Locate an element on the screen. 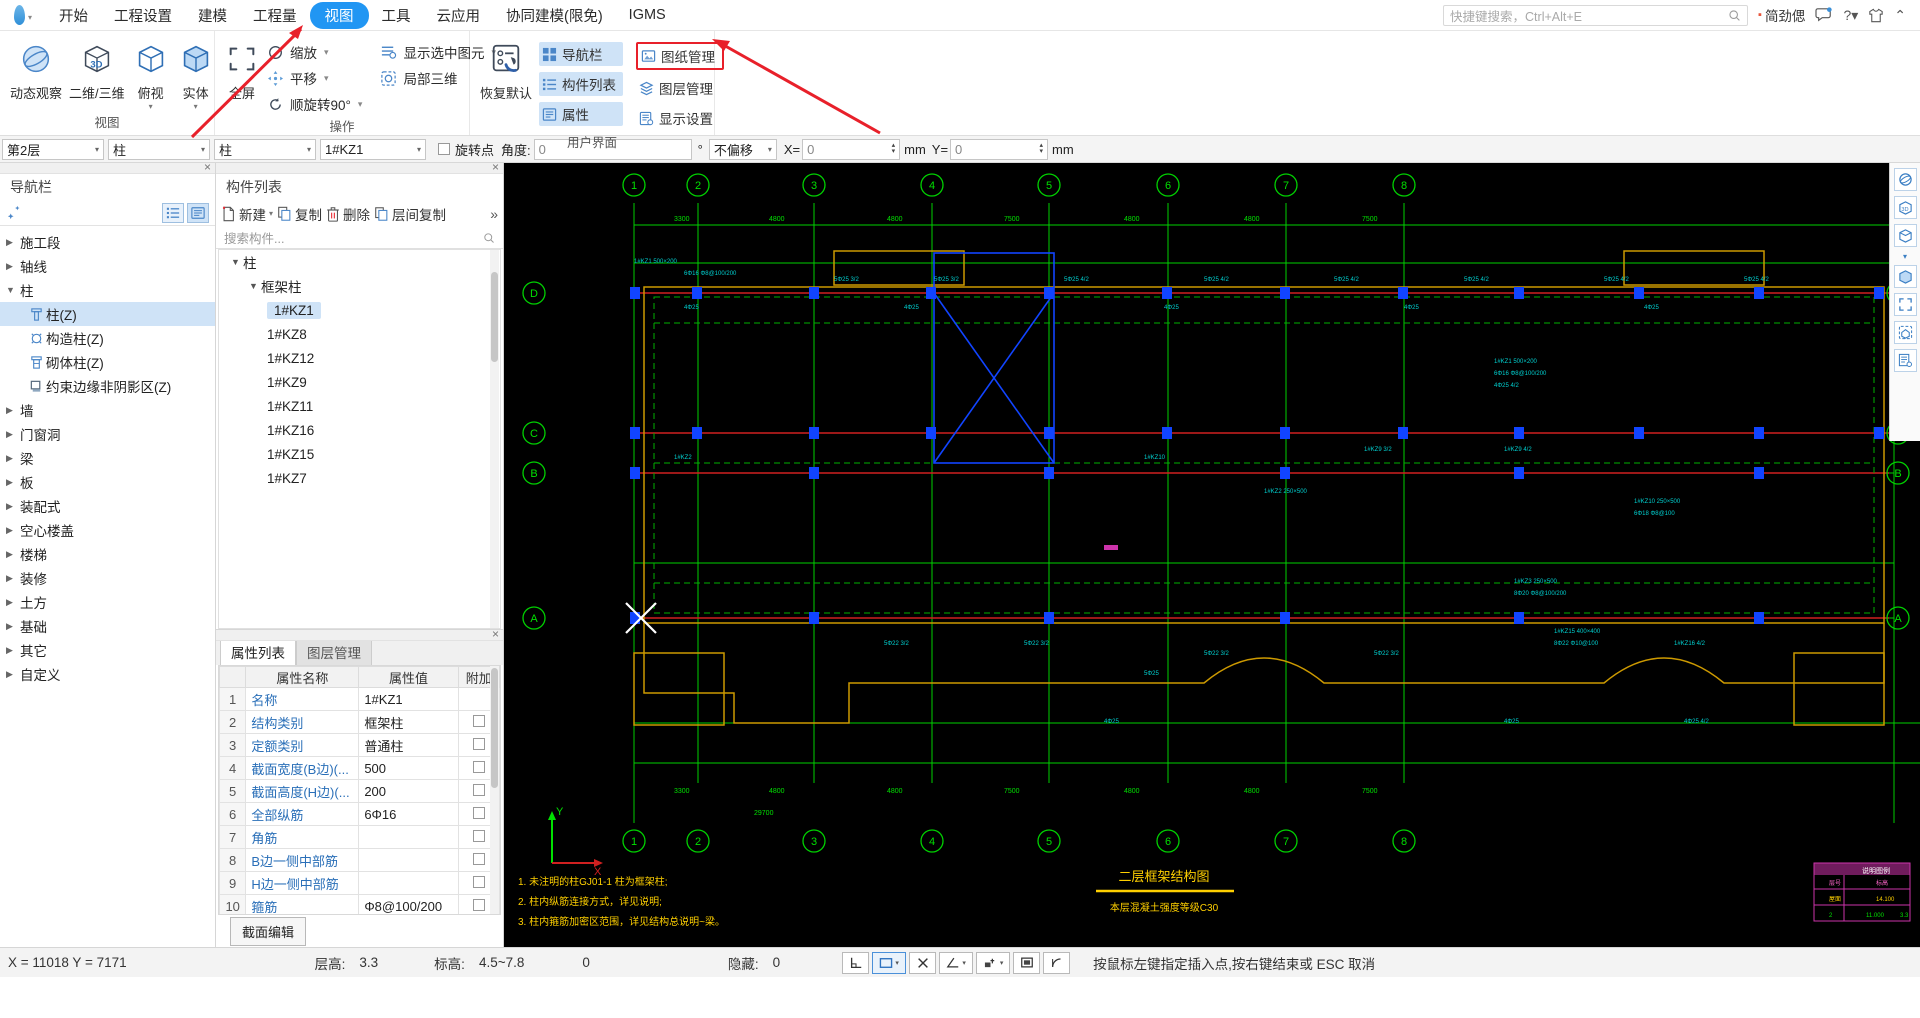 This screenshot has height=1018, width=1920. nav-item-8: ▶ 门窗洞 is located at coordinates (107, 434).